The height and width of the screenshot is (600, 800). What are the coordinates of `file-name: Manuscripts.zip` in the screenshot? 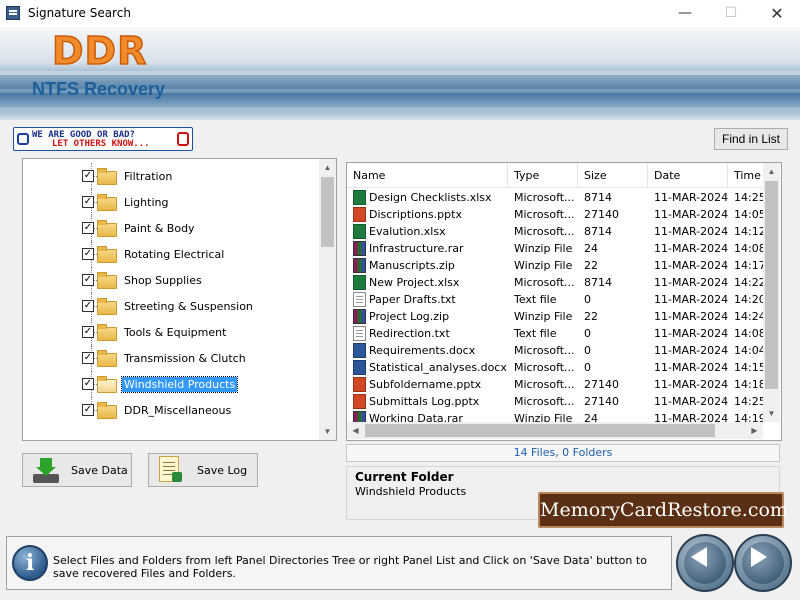 It's located at (412, 265).